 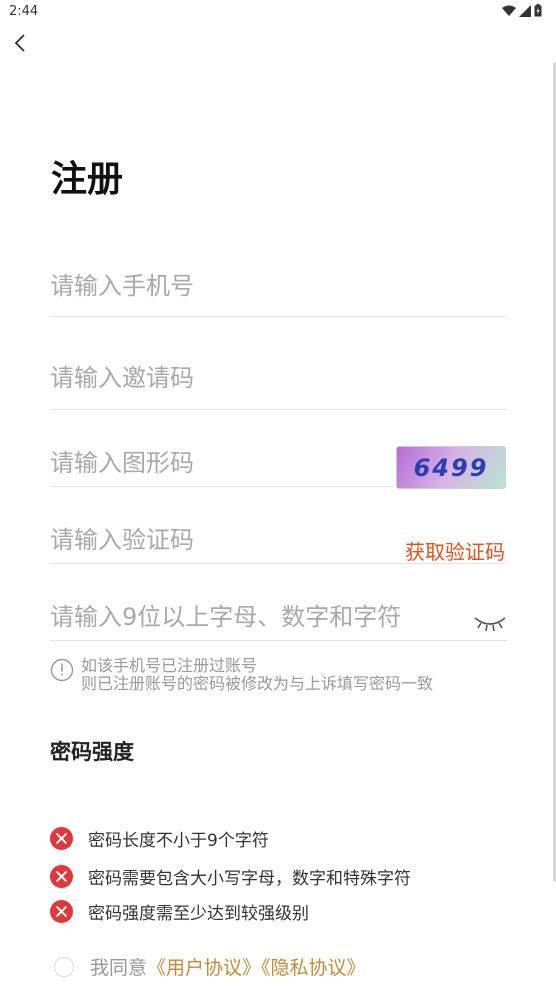 What do you see at coordinates (249, 879) in the screenshot?
I see `strength-rule-text: 密码需要包含大小写字母，数字和特殊字符` at bounding box center [249, 879].